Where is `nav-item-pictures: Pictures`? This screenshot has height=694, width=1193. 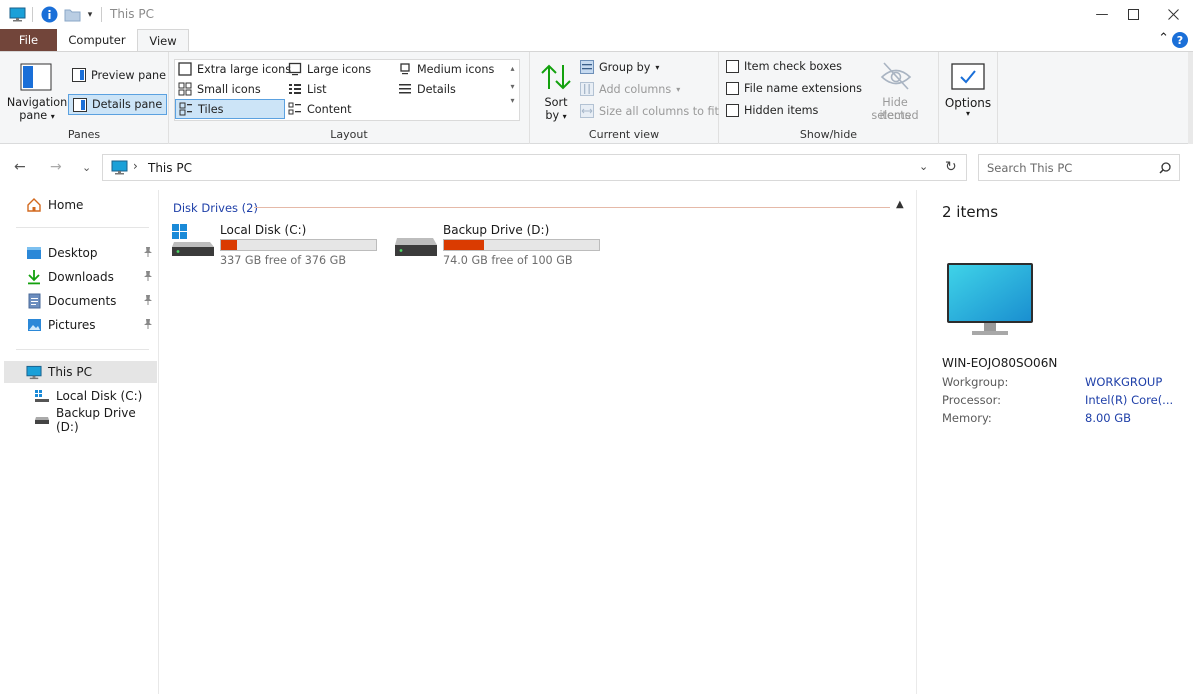 nav-item-pictures: Pictures is located at coordinates (80, 325).